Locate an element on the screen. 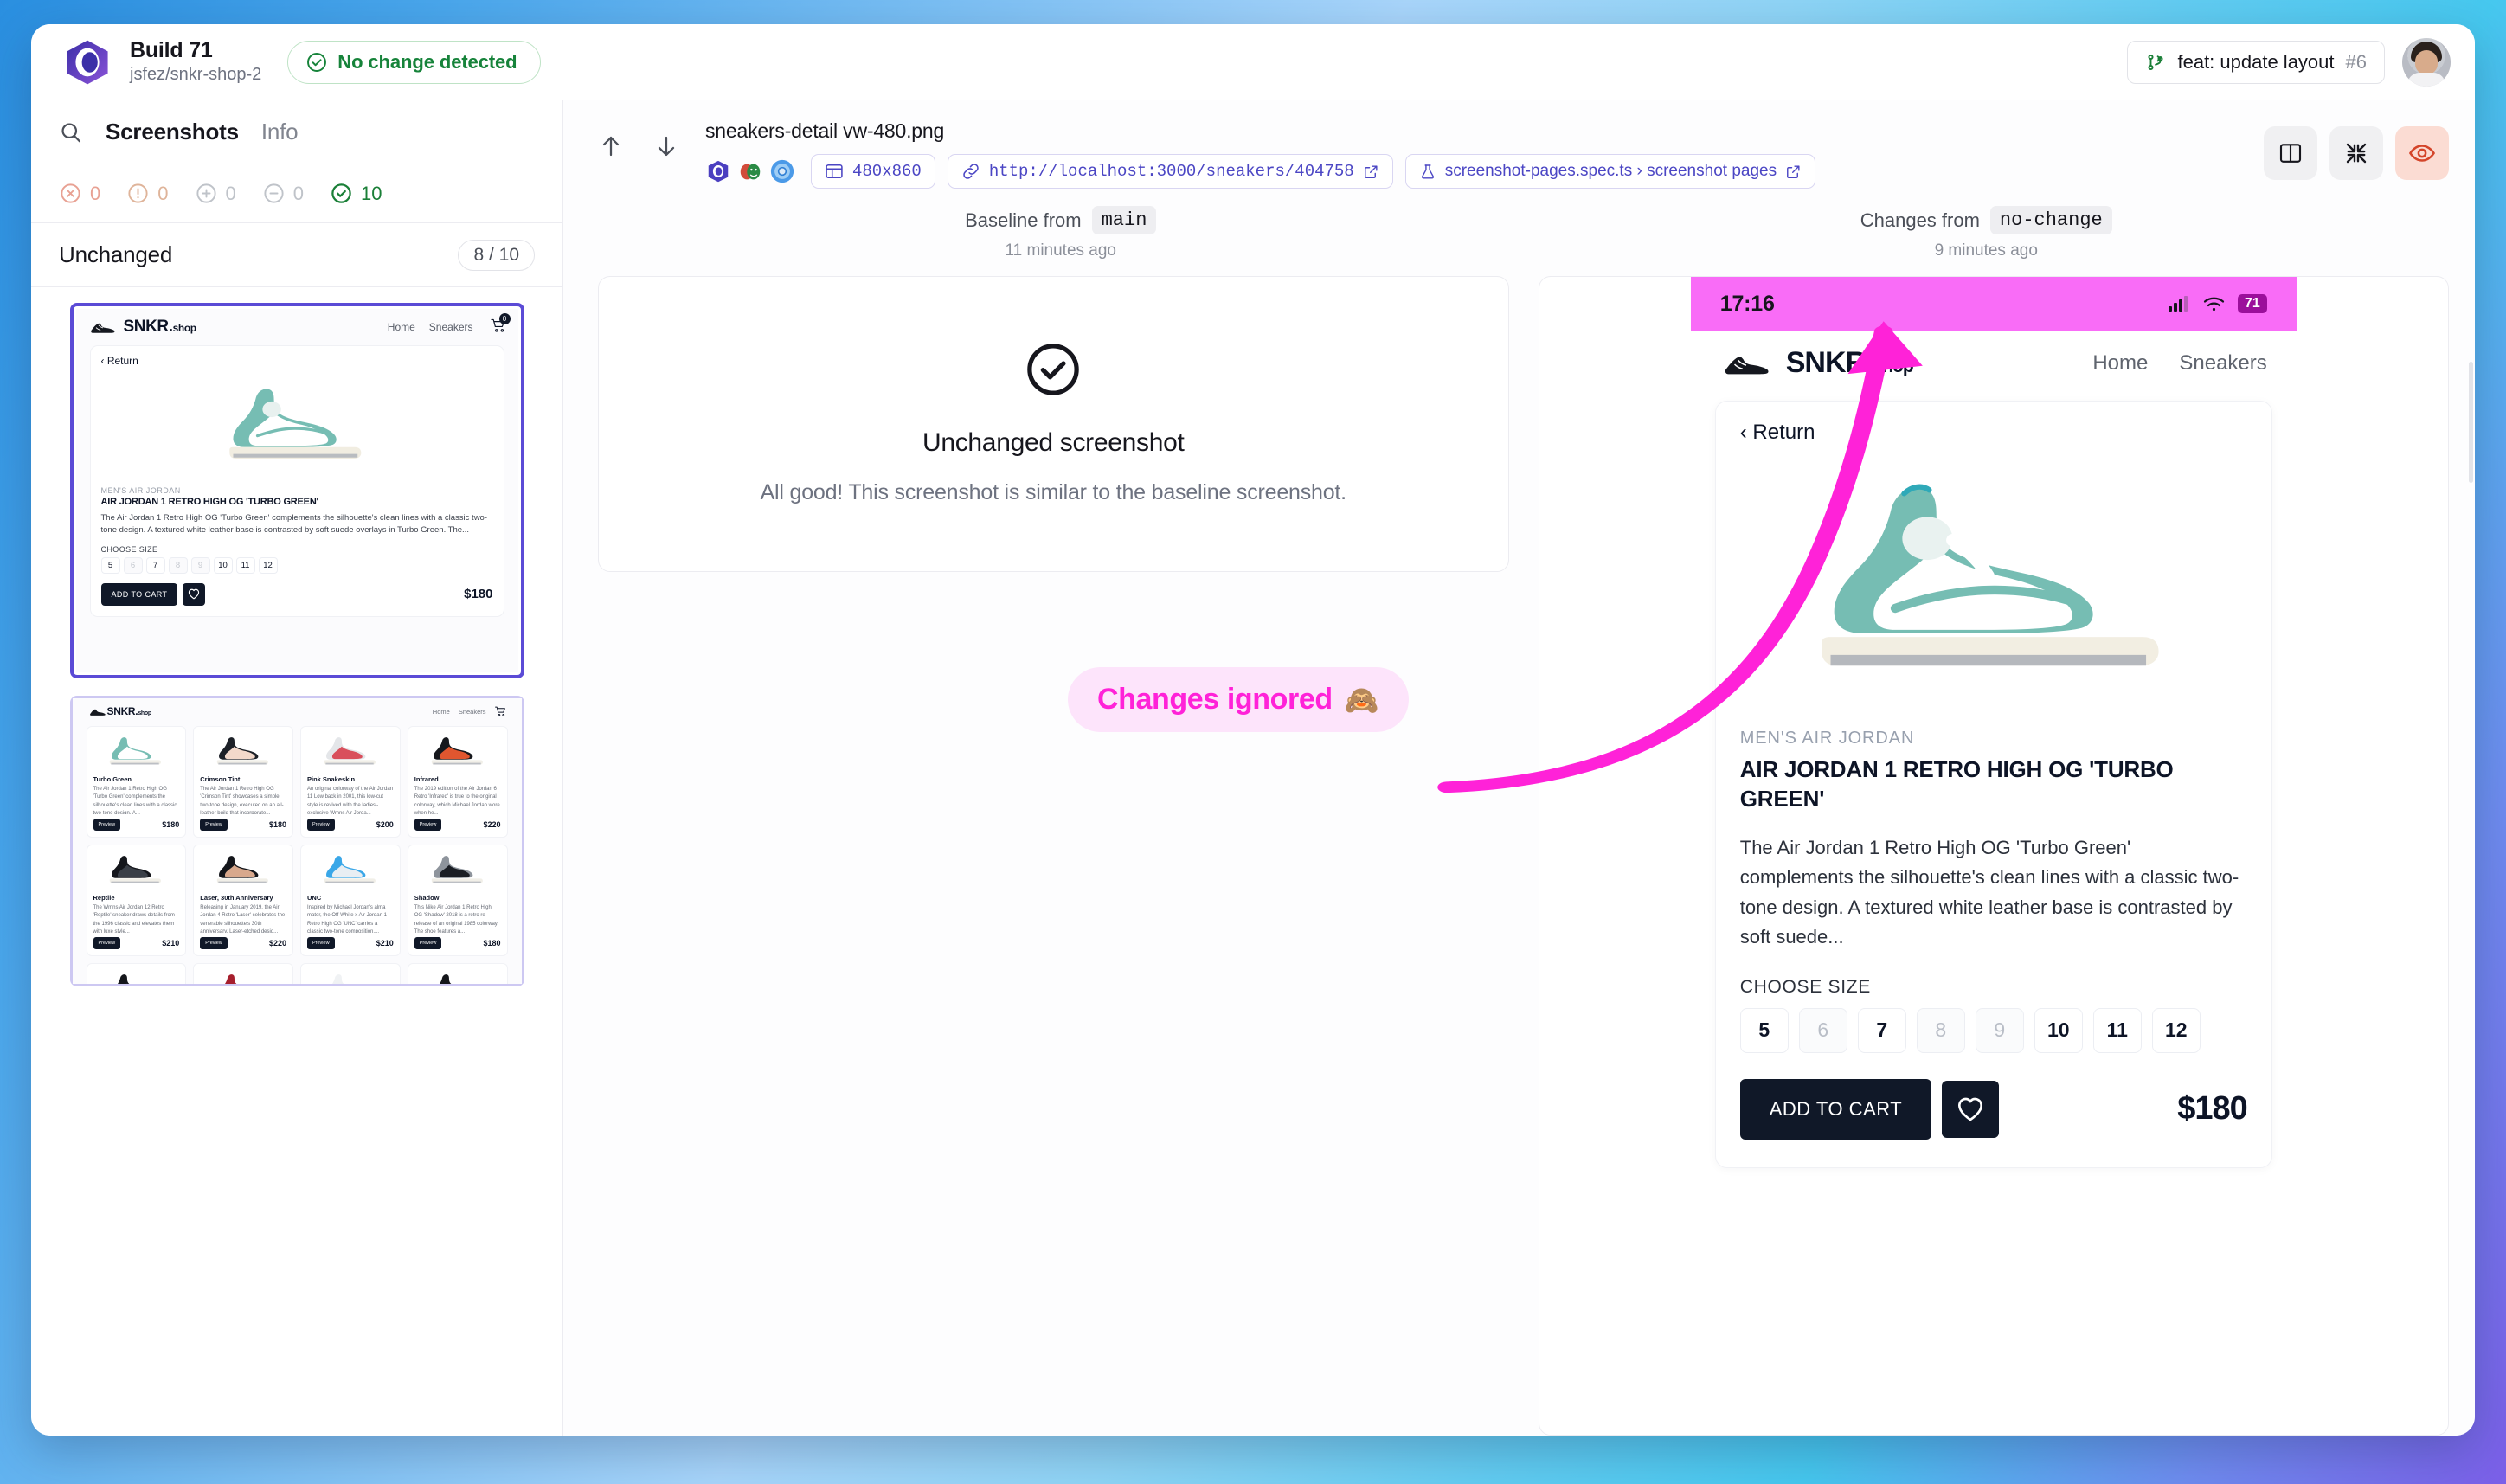 The width and height of the screenshot is (2506, 1484). mini-size-option-11: 11 is located at coordinates (245, 565).